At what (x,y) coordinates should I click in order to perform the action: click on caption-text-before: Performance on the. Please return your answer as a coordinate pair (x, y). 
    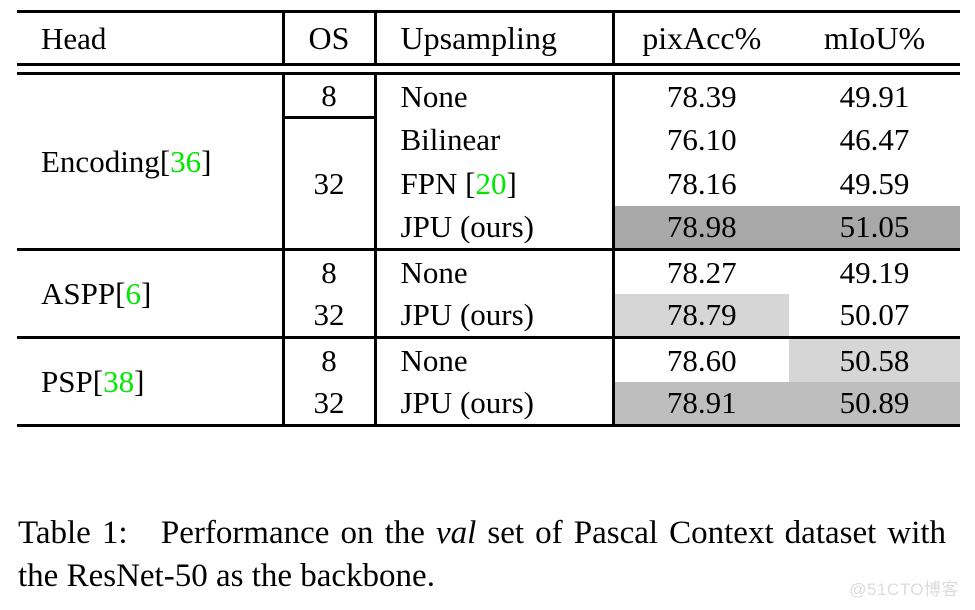
    Looking at the image, I should click on (292, 533).